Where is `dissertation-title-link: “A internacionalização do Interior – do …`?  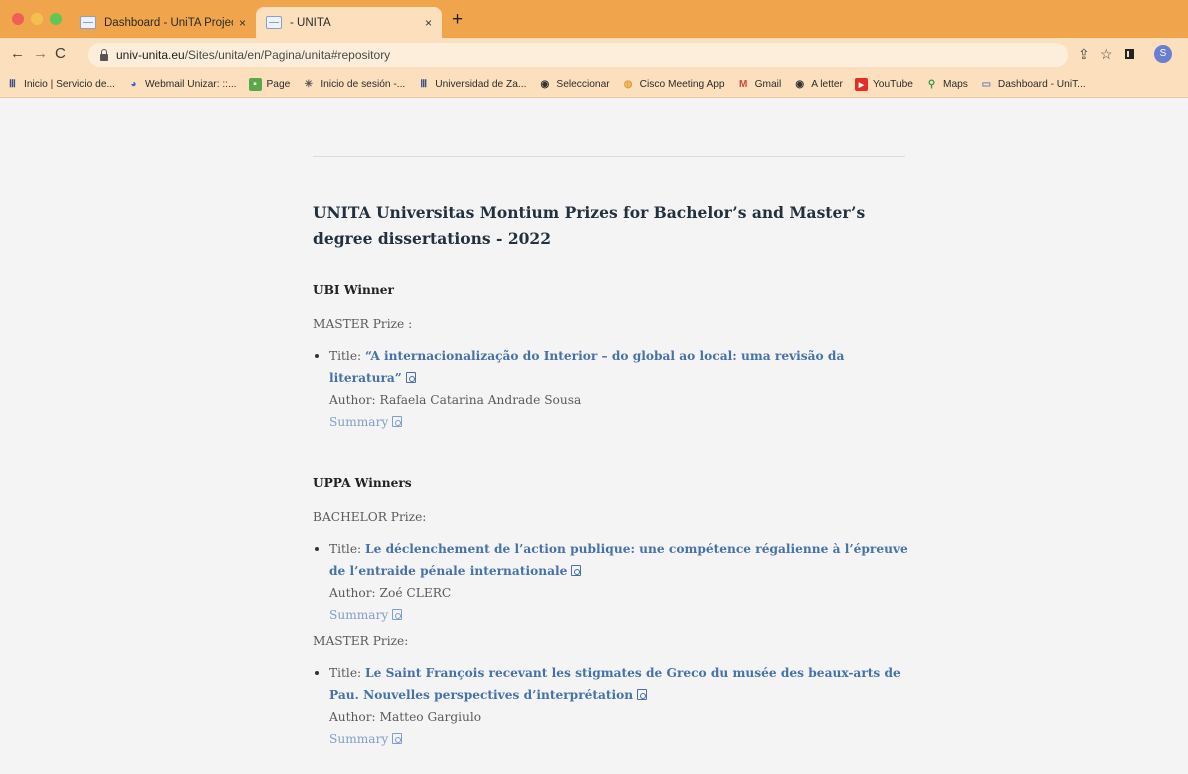
dissertation-title-link: “A internacionalização do Interior – do … is located at coordinates (586, 367).